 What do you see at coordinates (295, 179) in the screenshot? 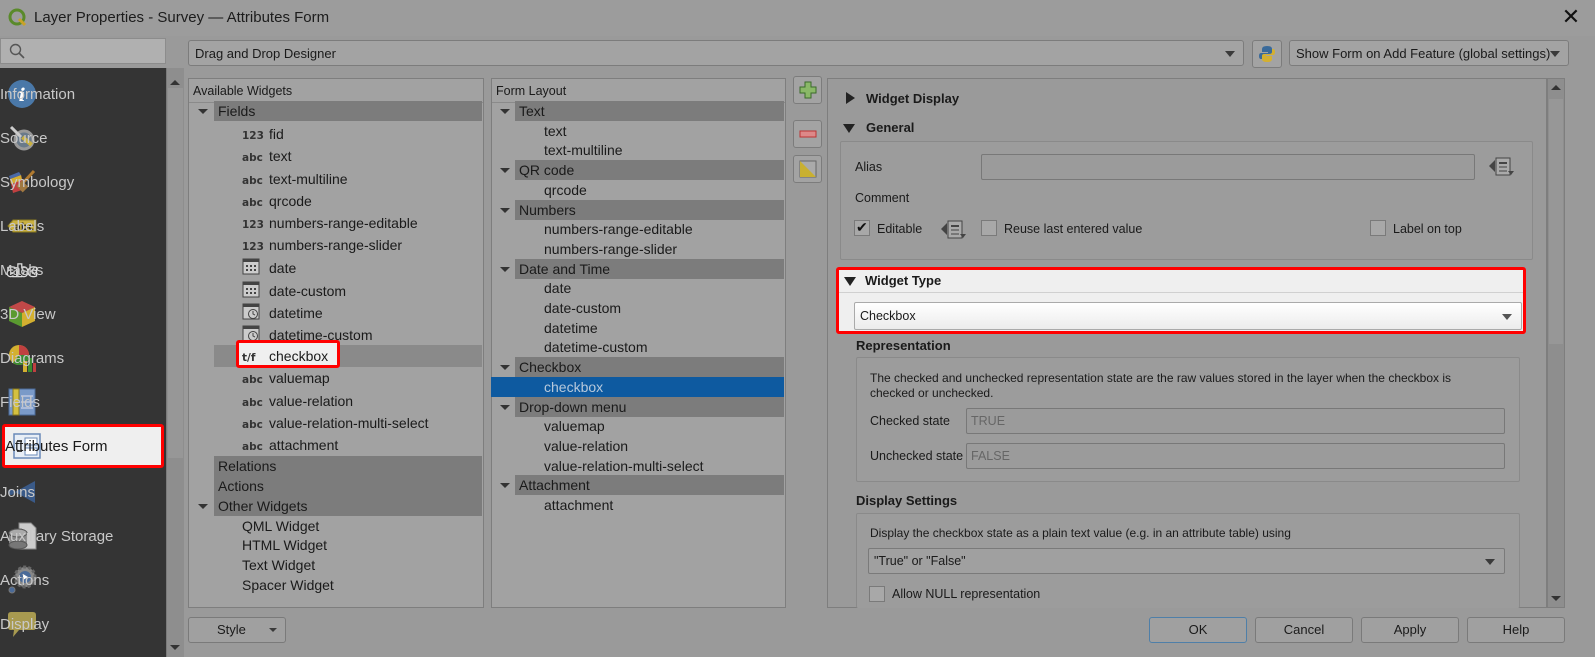
I see `tree-item-field: abc text-multiline` at bounding box center [295, 179].